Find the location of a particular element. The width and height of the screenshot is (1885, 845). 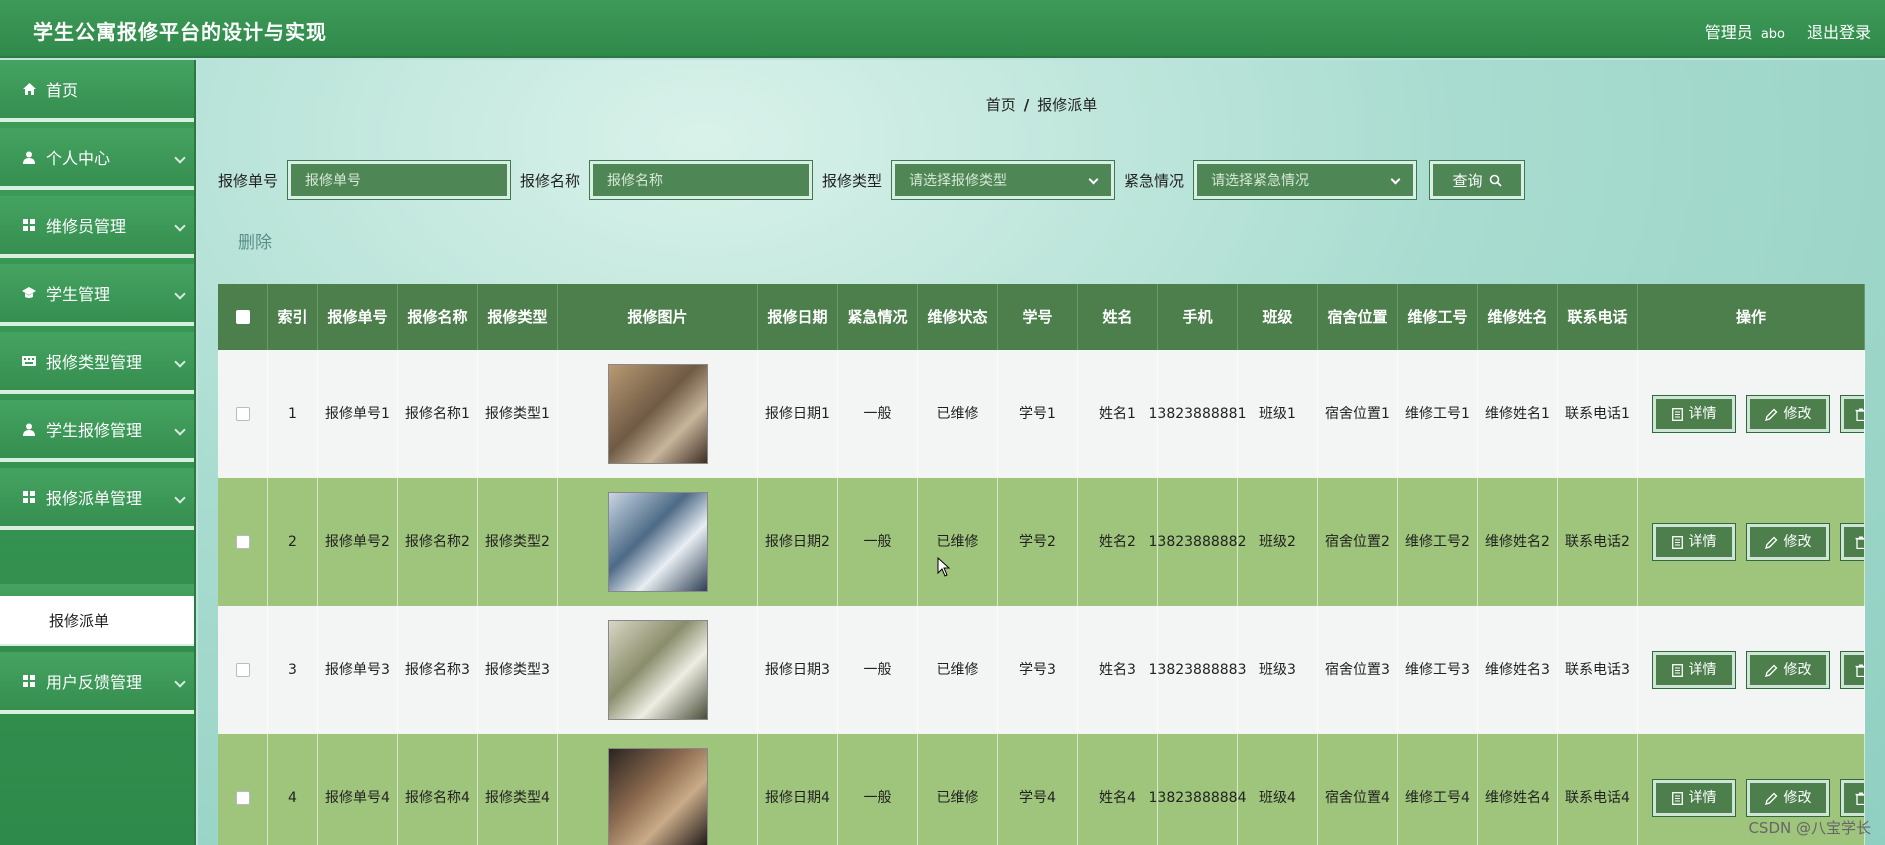

sidebar-item-8: 用户反馈管理 is located at coordinates (97, 683).